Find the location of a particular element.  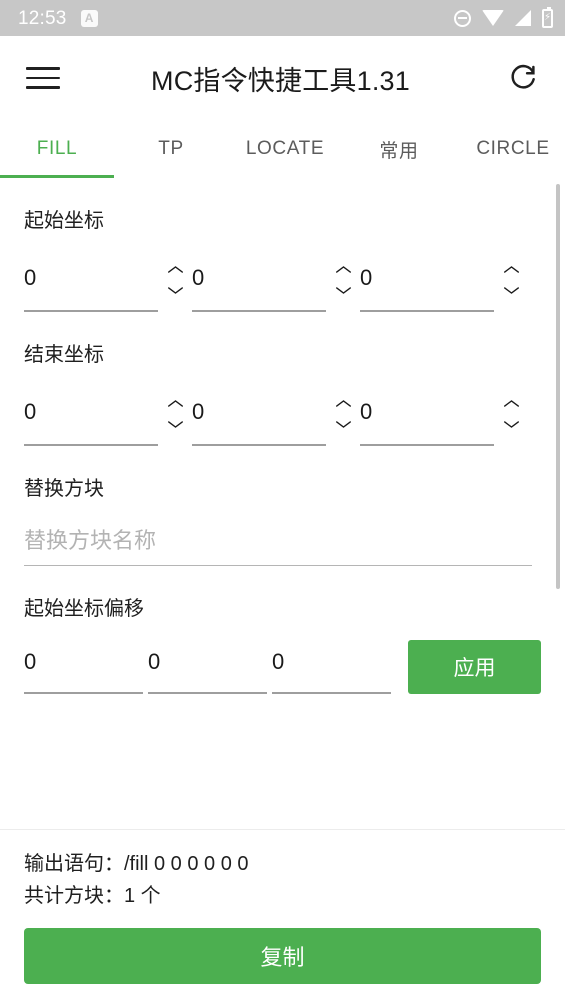

start-coord-z-input: 0 is located at coordinates (427, 282).